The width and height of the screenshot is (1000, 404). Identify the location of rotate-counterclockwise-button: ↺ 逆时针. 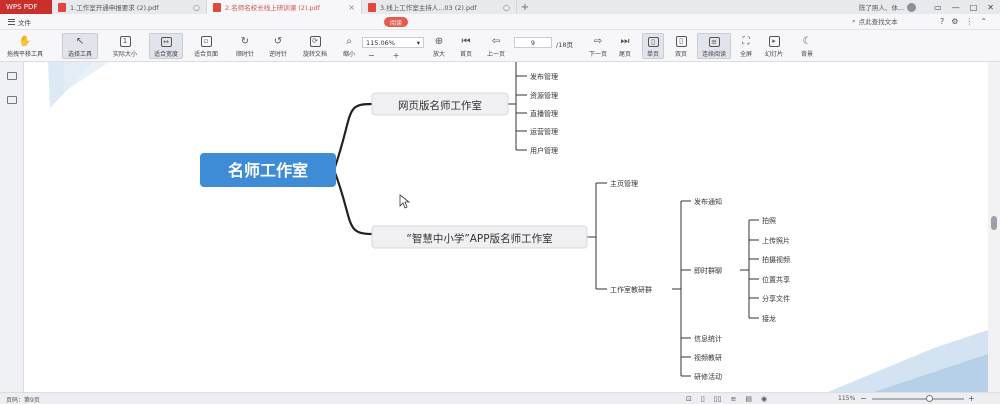
(278, 46).